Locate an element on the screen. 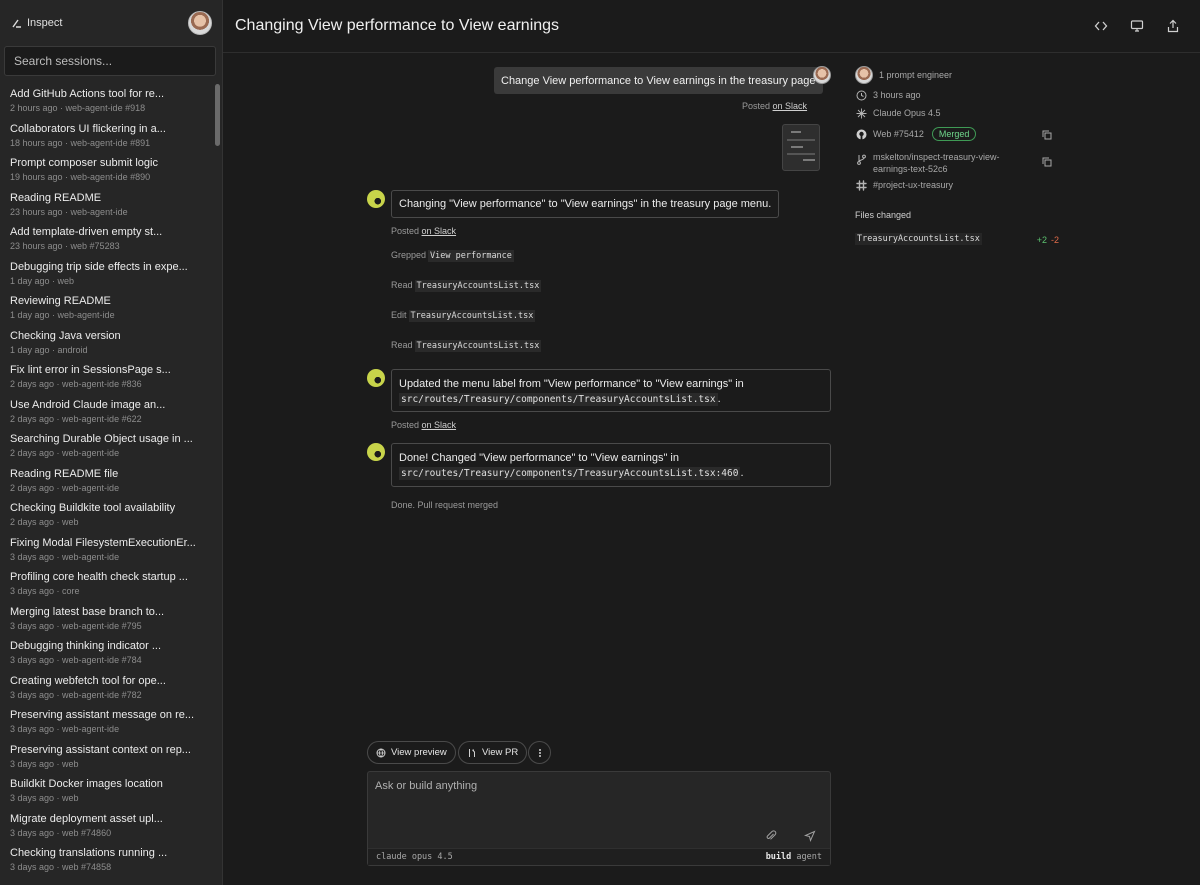  user-message-avatar is located at coordinates (822, 75).